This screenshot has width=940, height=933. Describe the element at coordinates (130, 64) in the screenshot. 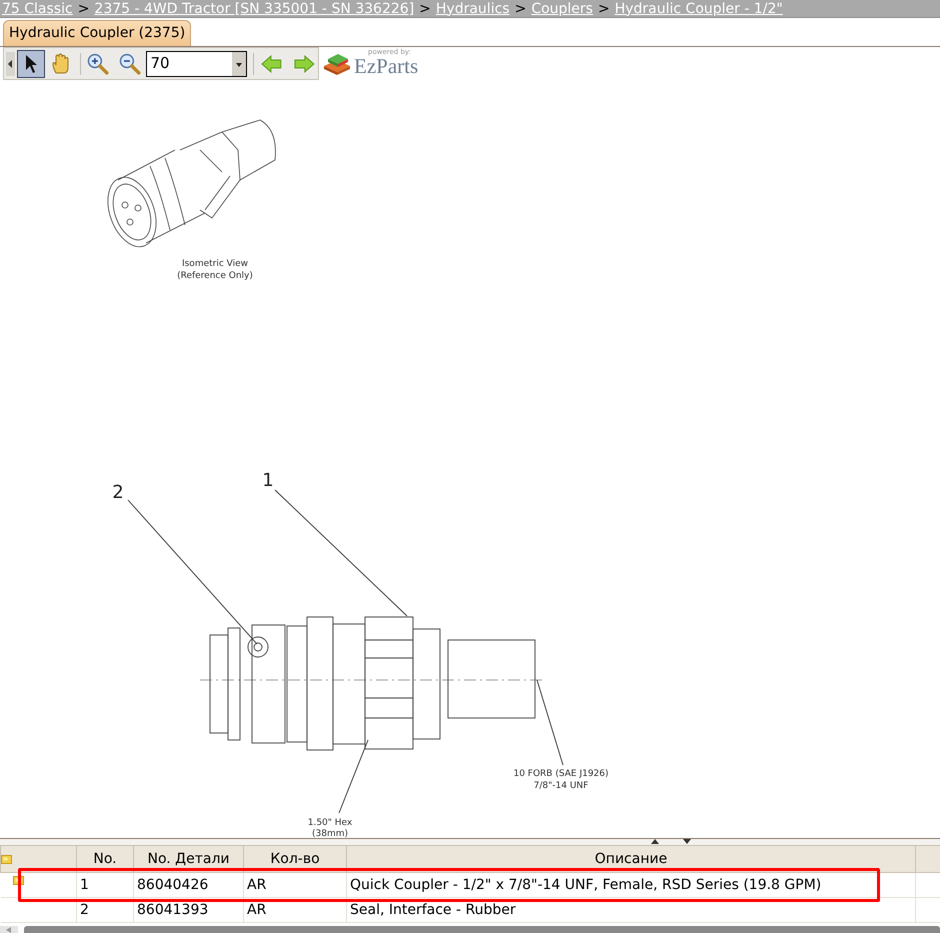

I see `zoom-out-icon` at that location.